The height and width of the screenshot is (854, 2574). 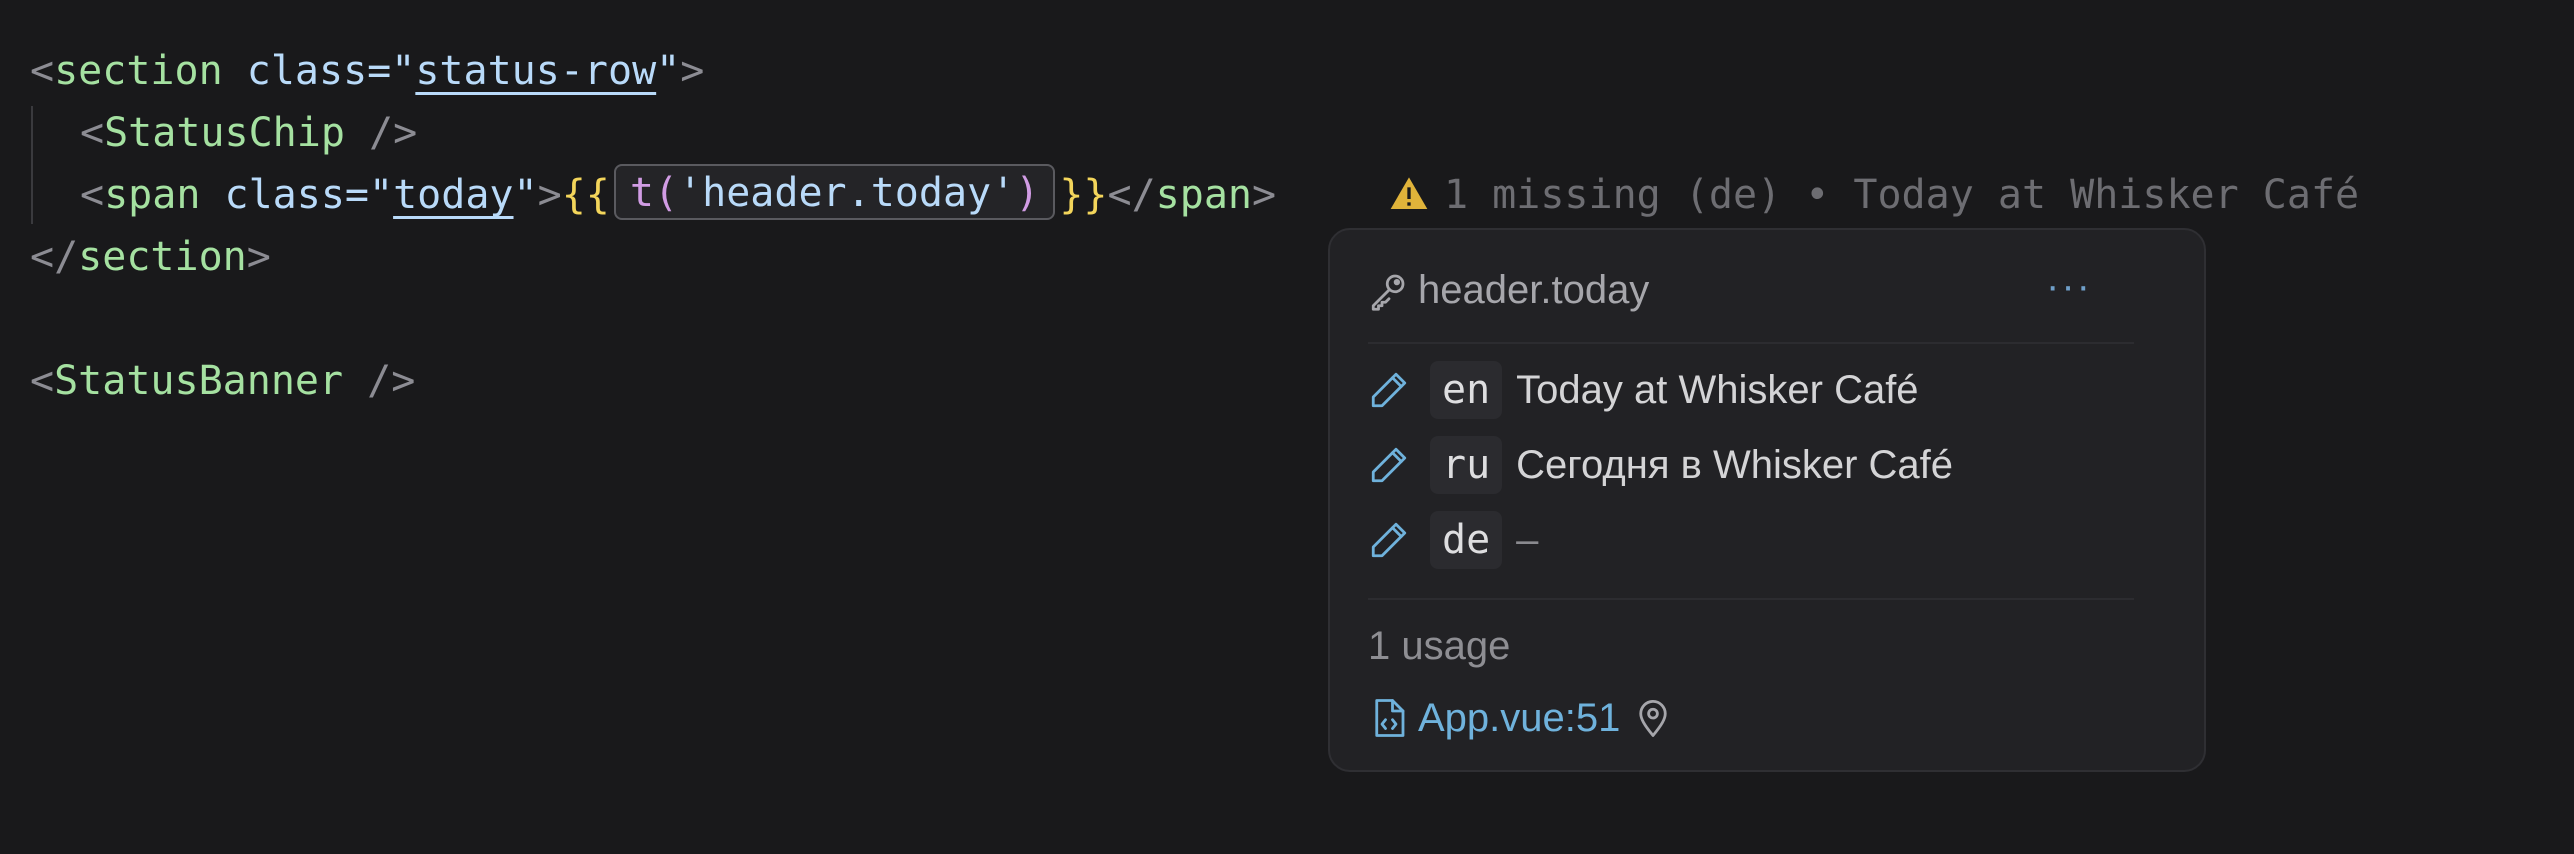 I want to click on lang-badge: ru, so click(x=1466, y=465).